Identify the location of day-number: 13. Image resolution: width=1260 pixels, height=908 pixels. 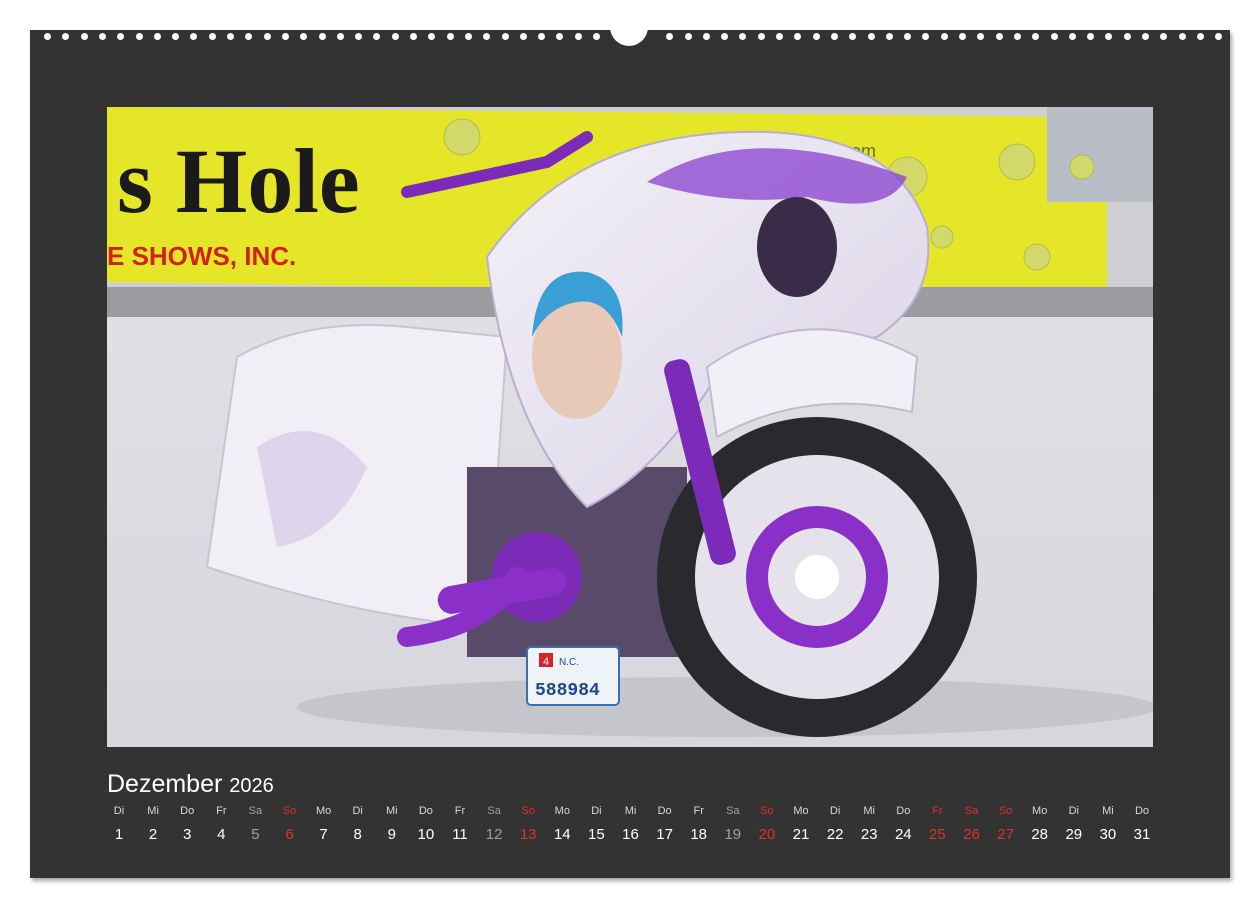
(528, 834).